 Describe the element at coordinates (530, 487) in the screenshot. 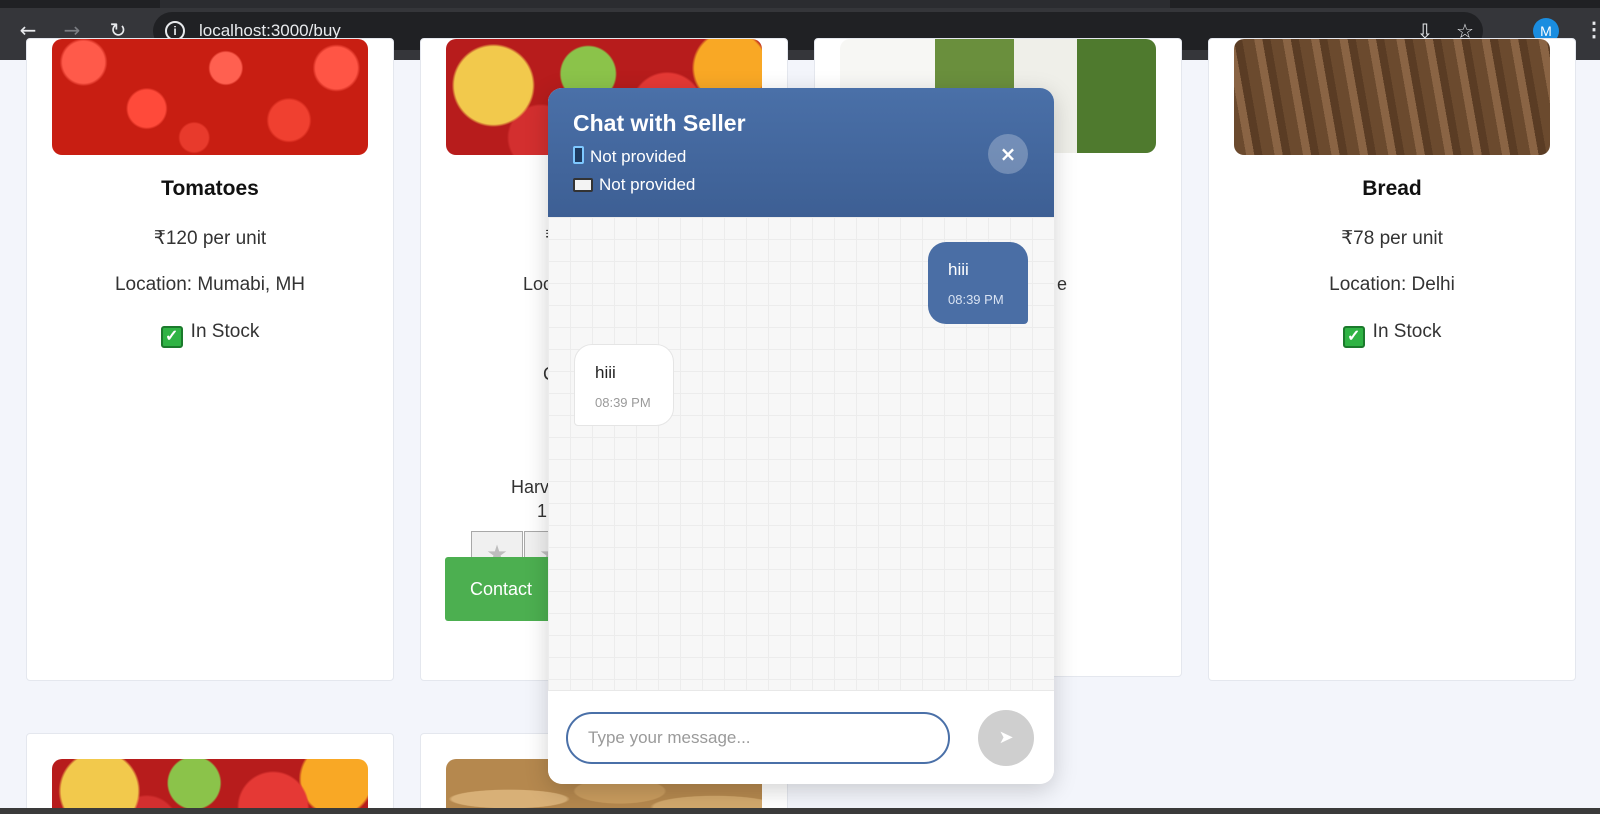

I see `harvest-label-partial: Harv` at that location.